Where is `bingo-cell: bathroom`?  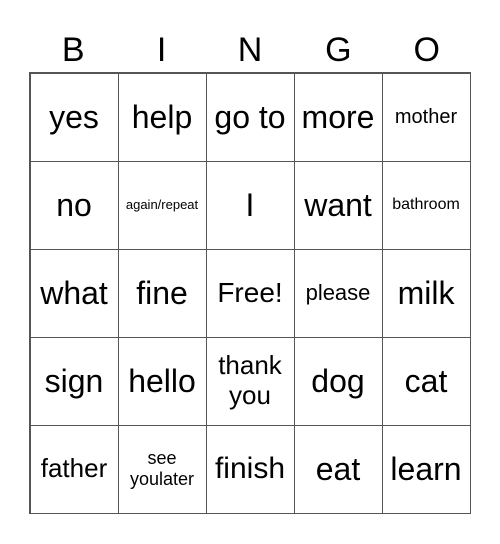 bingo-cell: bathroom is located at coordinates (426, 205).